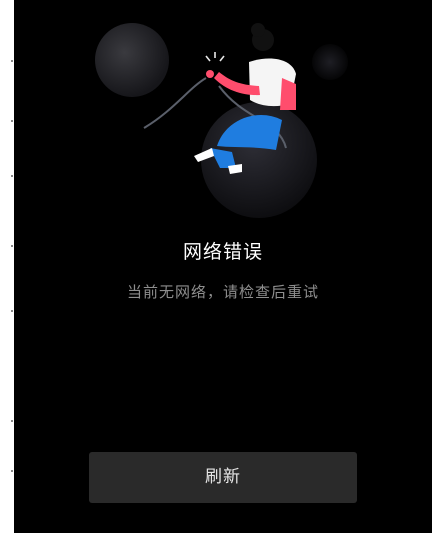  I want to click on bg-sphere-right, so click(330, 62).